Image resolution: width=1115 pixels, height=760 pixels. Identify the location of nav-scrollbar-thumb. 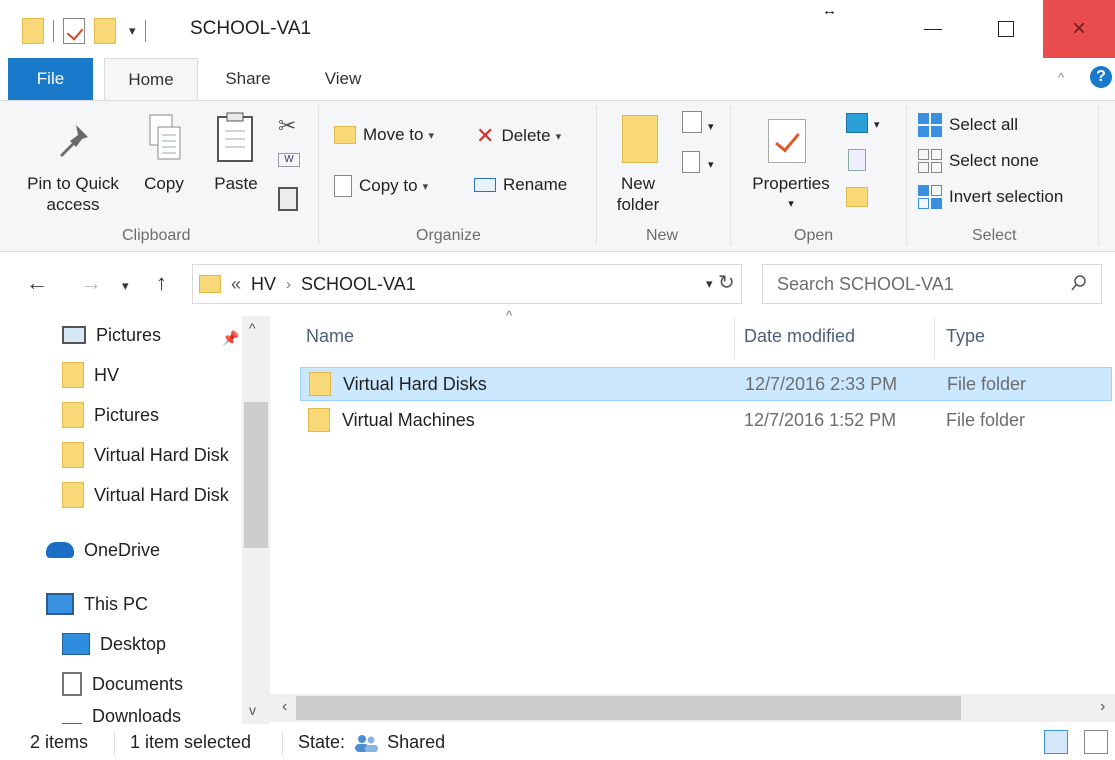
(256, 475).